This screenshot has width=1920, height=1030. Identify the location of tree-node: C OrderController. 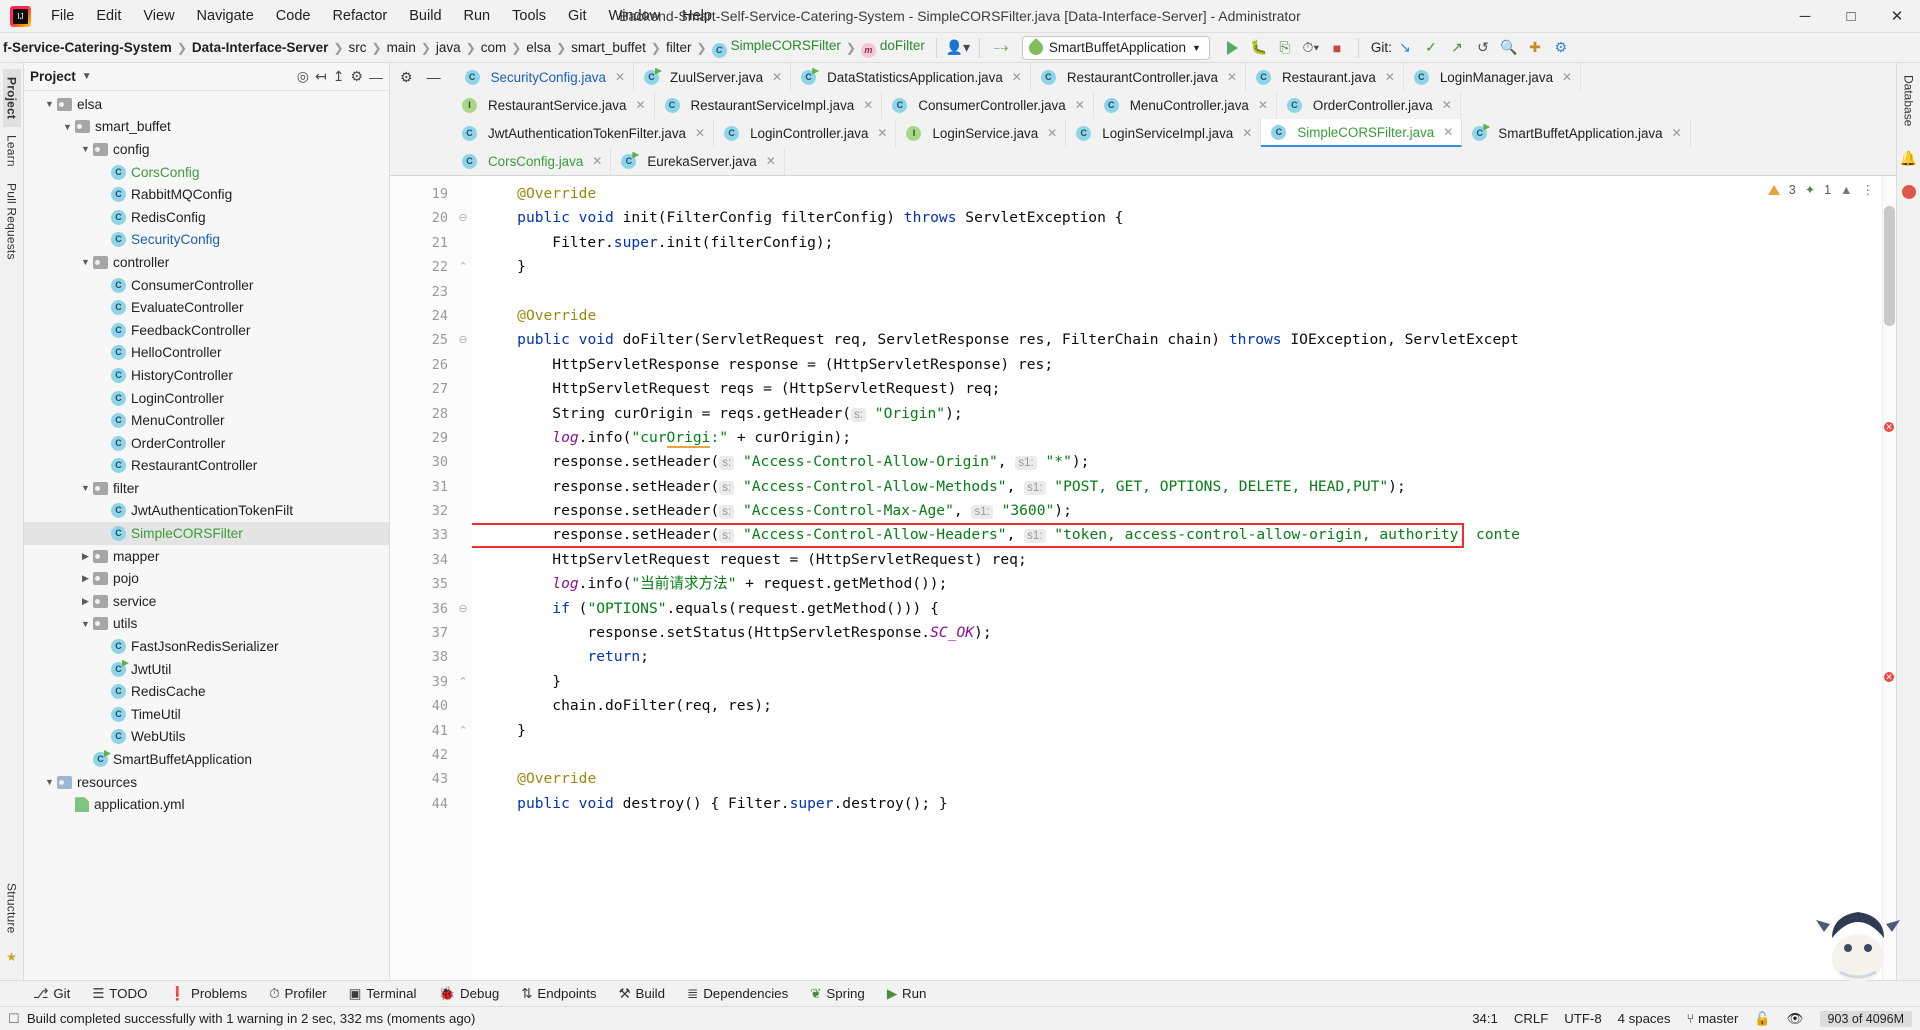
(206, 443).